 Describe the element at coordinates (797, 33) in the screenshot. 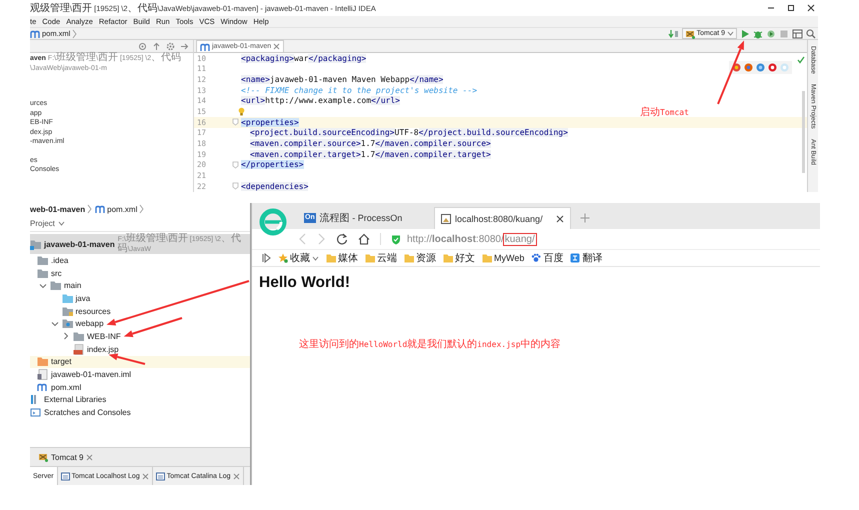

I see `project-structure-icon` at that location.